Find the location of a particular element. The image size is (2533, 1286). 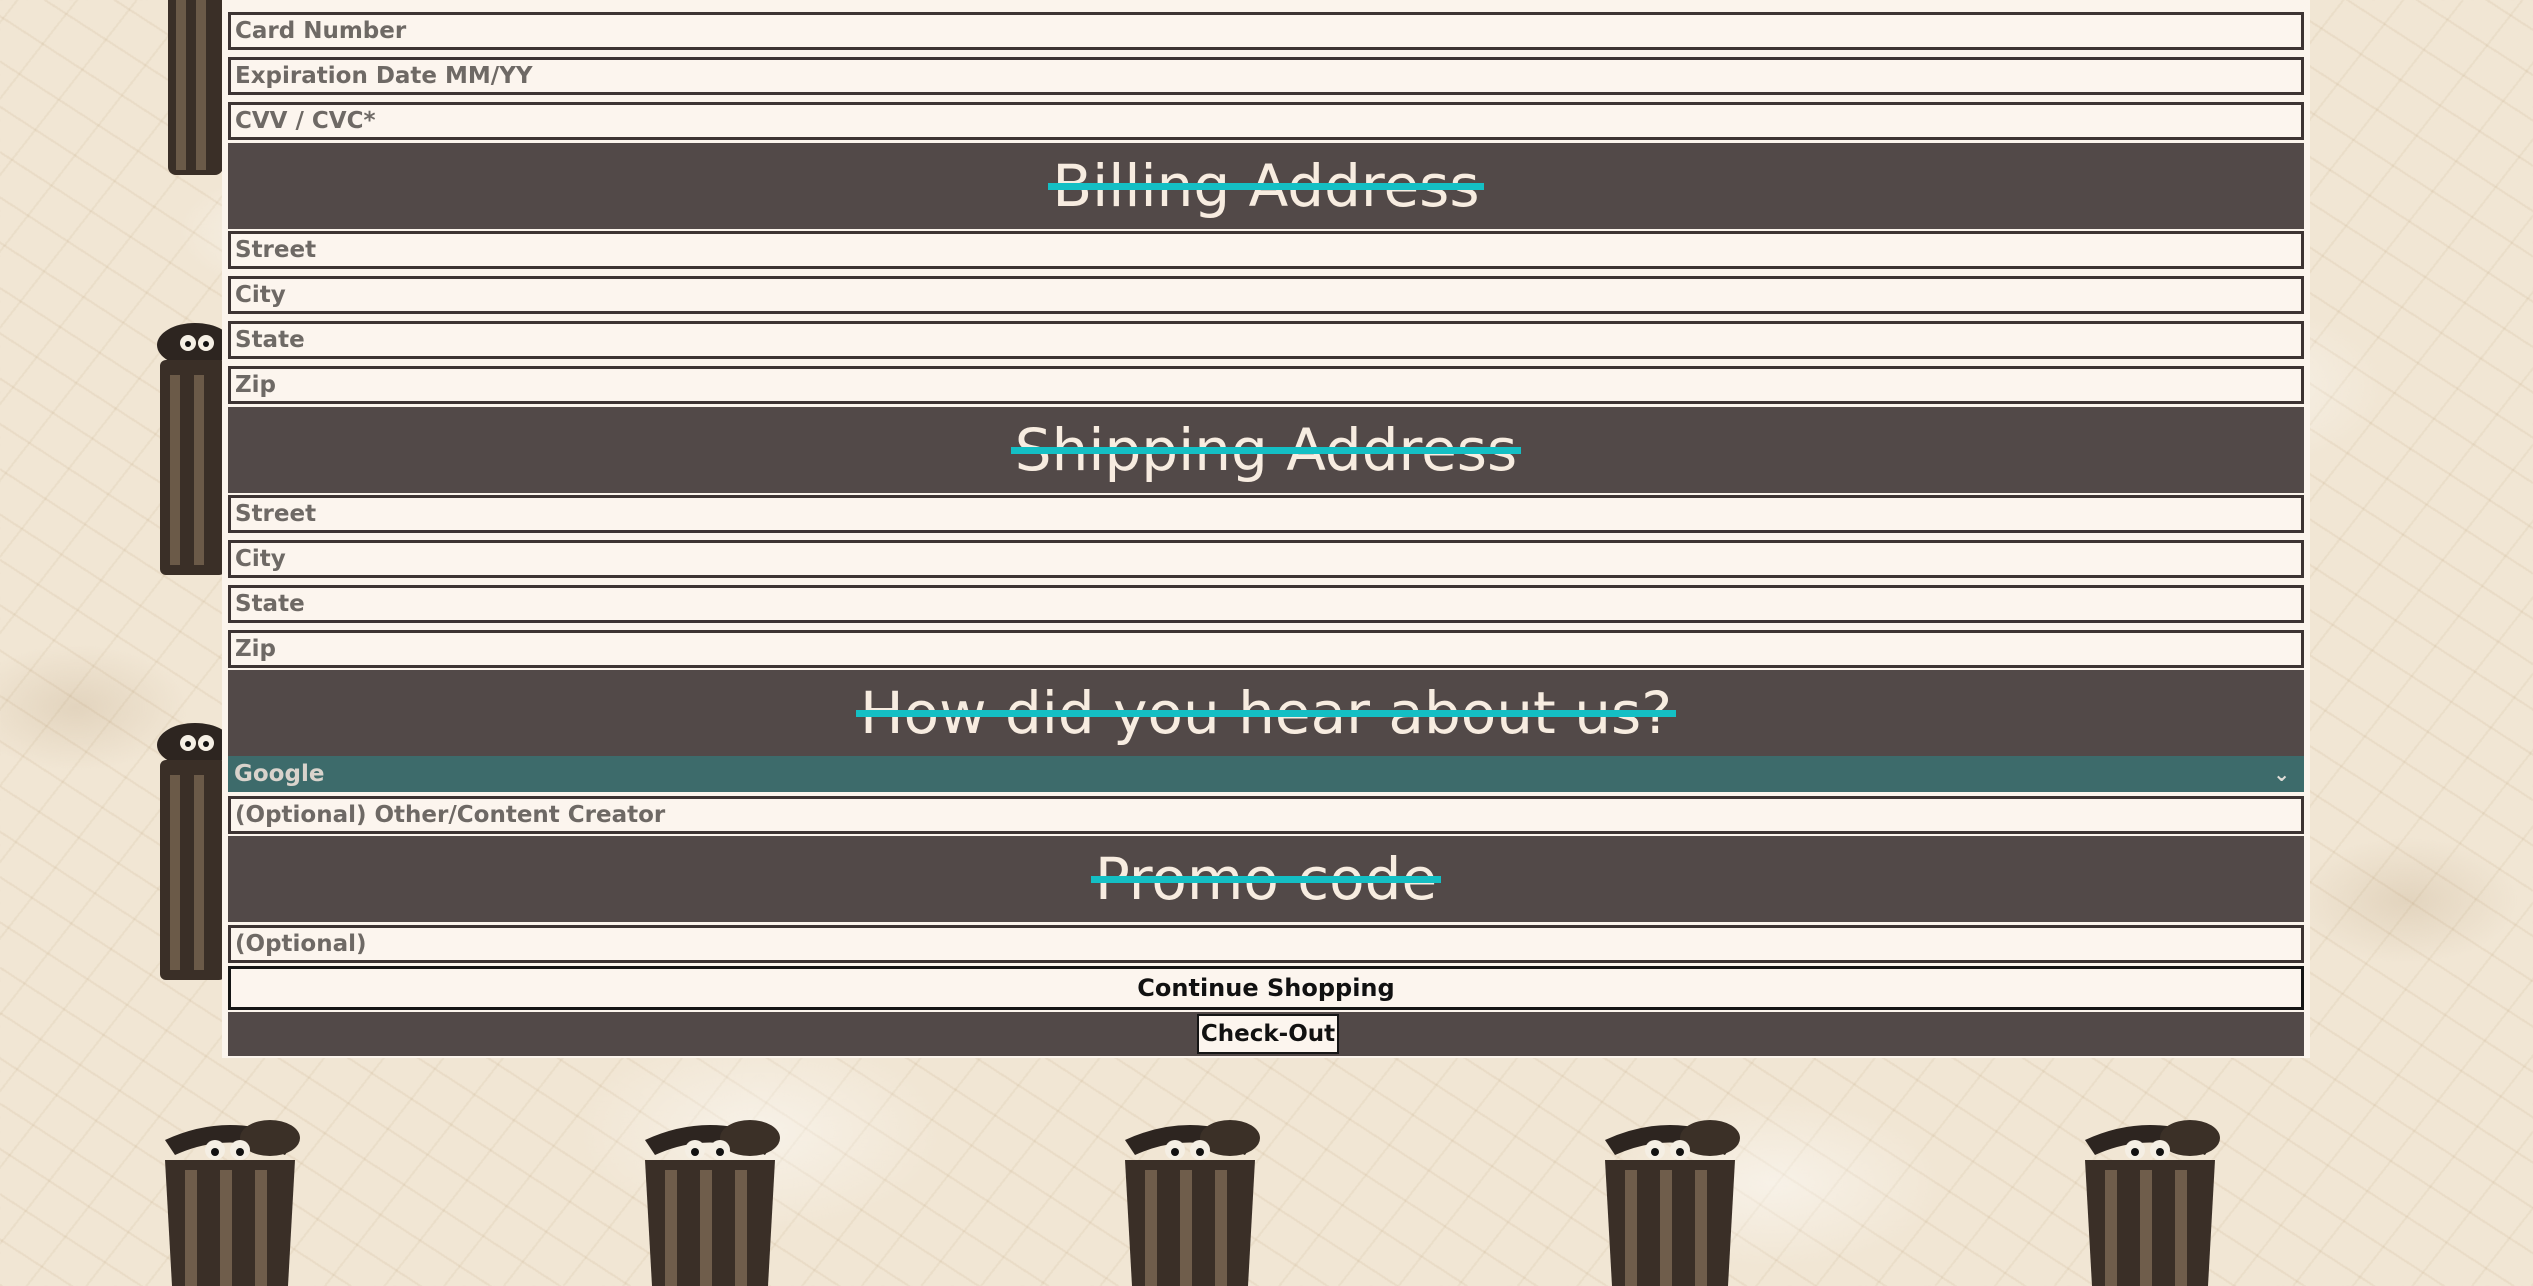

referral-heading: How did you hear about us? is located at coordinates (1266, 713).